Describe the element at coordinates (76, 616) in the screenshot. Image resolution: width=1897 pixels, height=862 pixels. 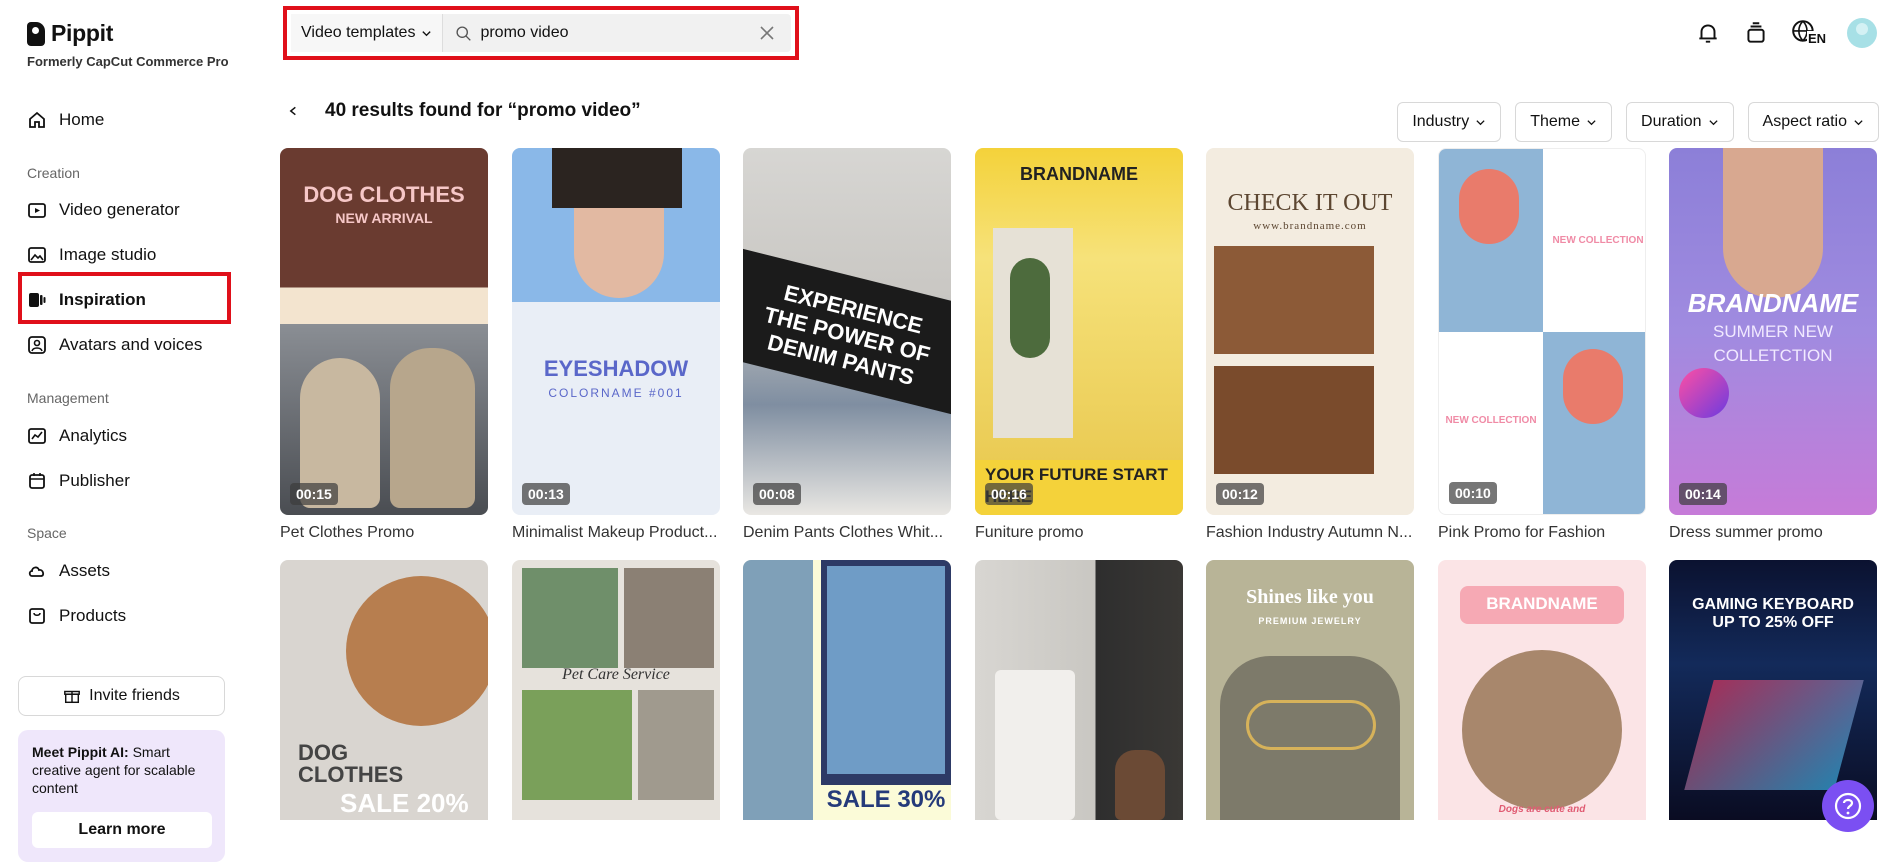
I see `sidebar-item-products: Products` at that location.